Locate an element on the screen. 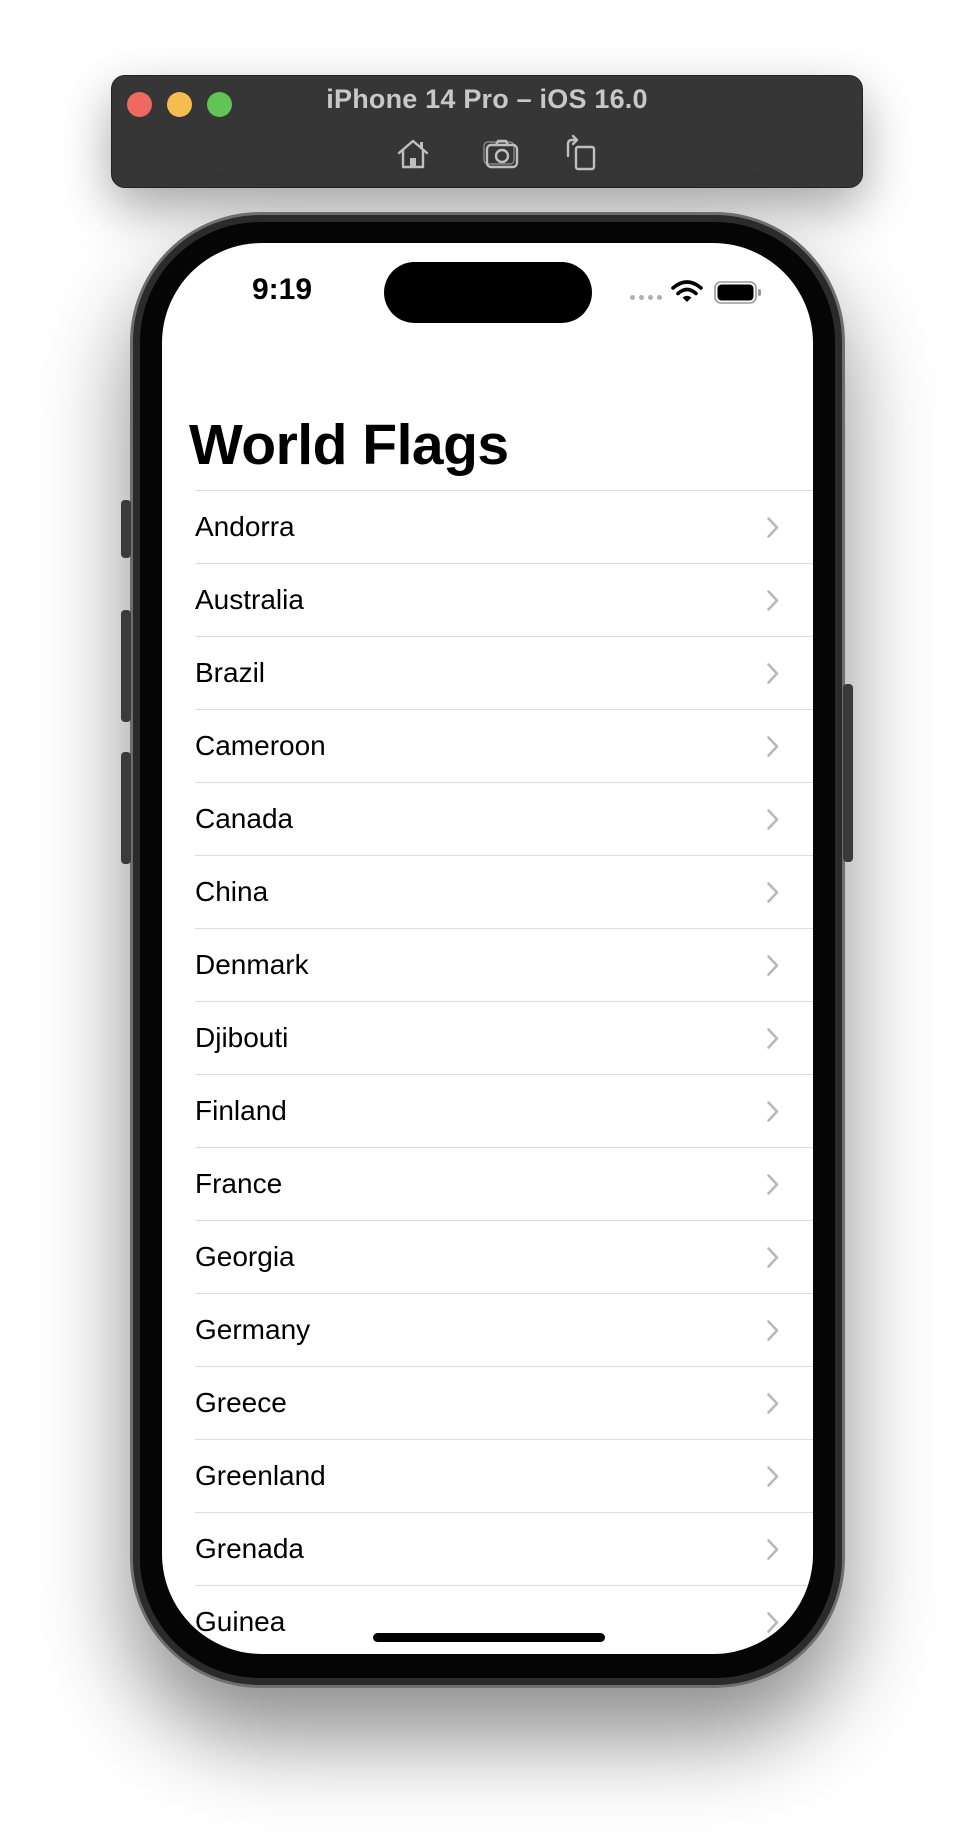 Image resolution: width=974 pixels, height=1836 pixels. simulator-title: iPhone 14 Pro – iOS 16.0 is located at coordinates (487, 99).